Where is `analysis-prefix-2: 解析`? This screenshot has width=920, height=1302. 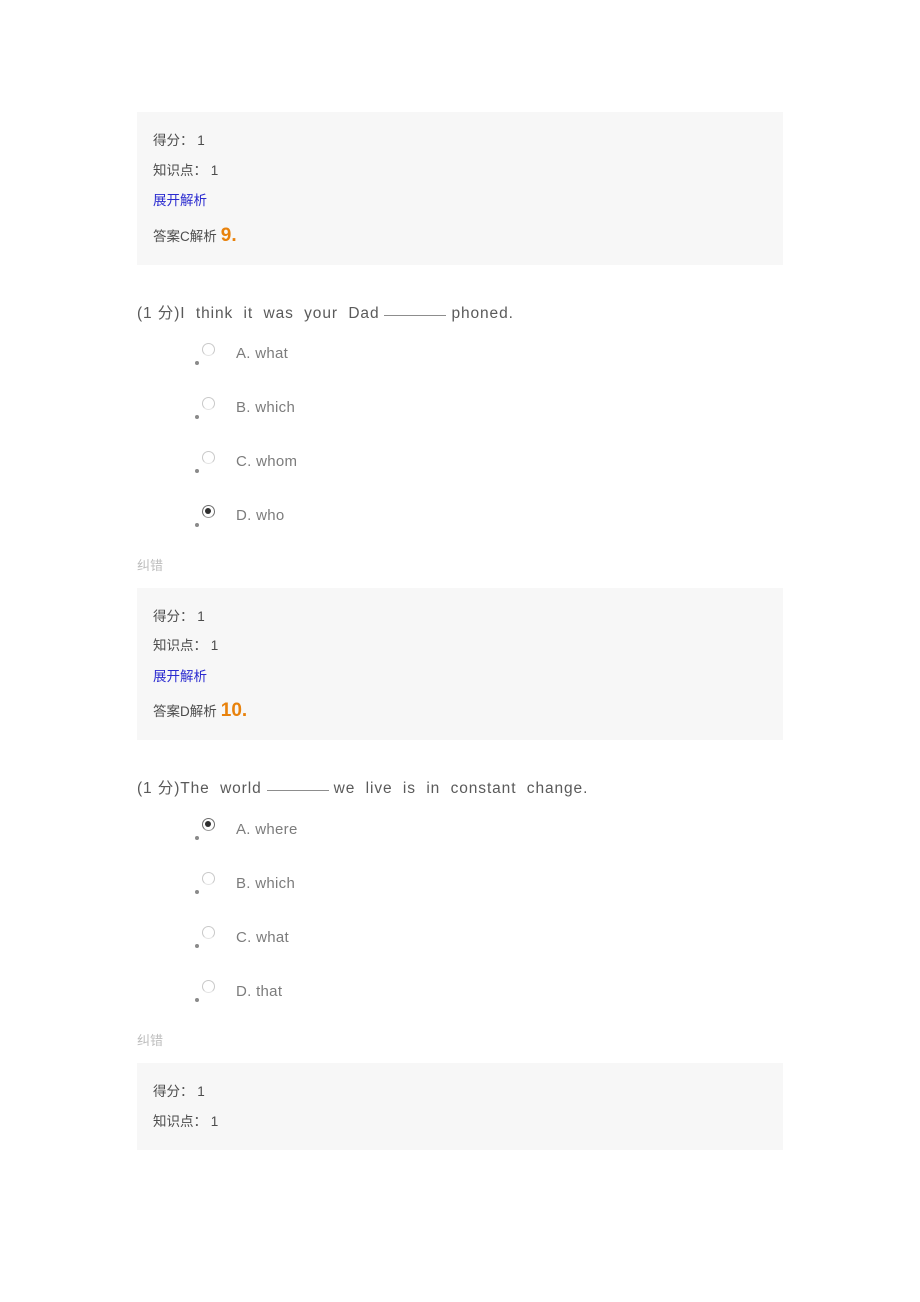 analysis-prefix-2: 解析 is located at coordinates (203, 711).